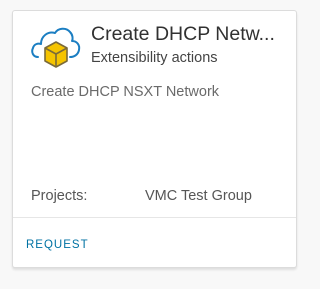  I want to click on projects-label: Projects:, so click(59, 196).